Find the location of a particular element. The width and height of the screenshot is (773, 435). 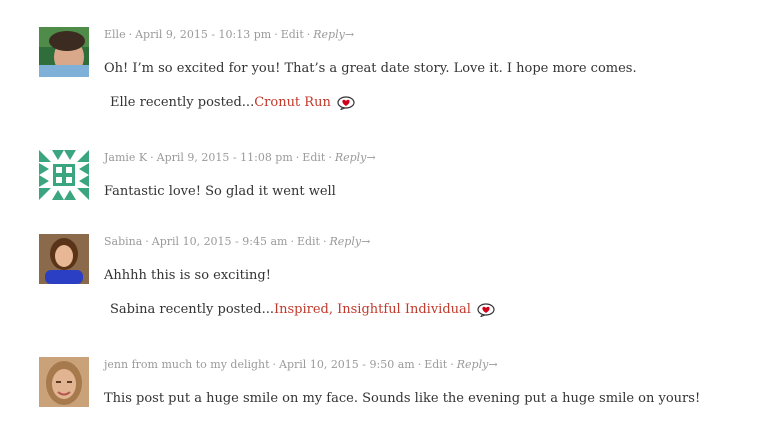

comment-date: April 9, 2015 - 10:13 pm is located at coordinates (203, 34).